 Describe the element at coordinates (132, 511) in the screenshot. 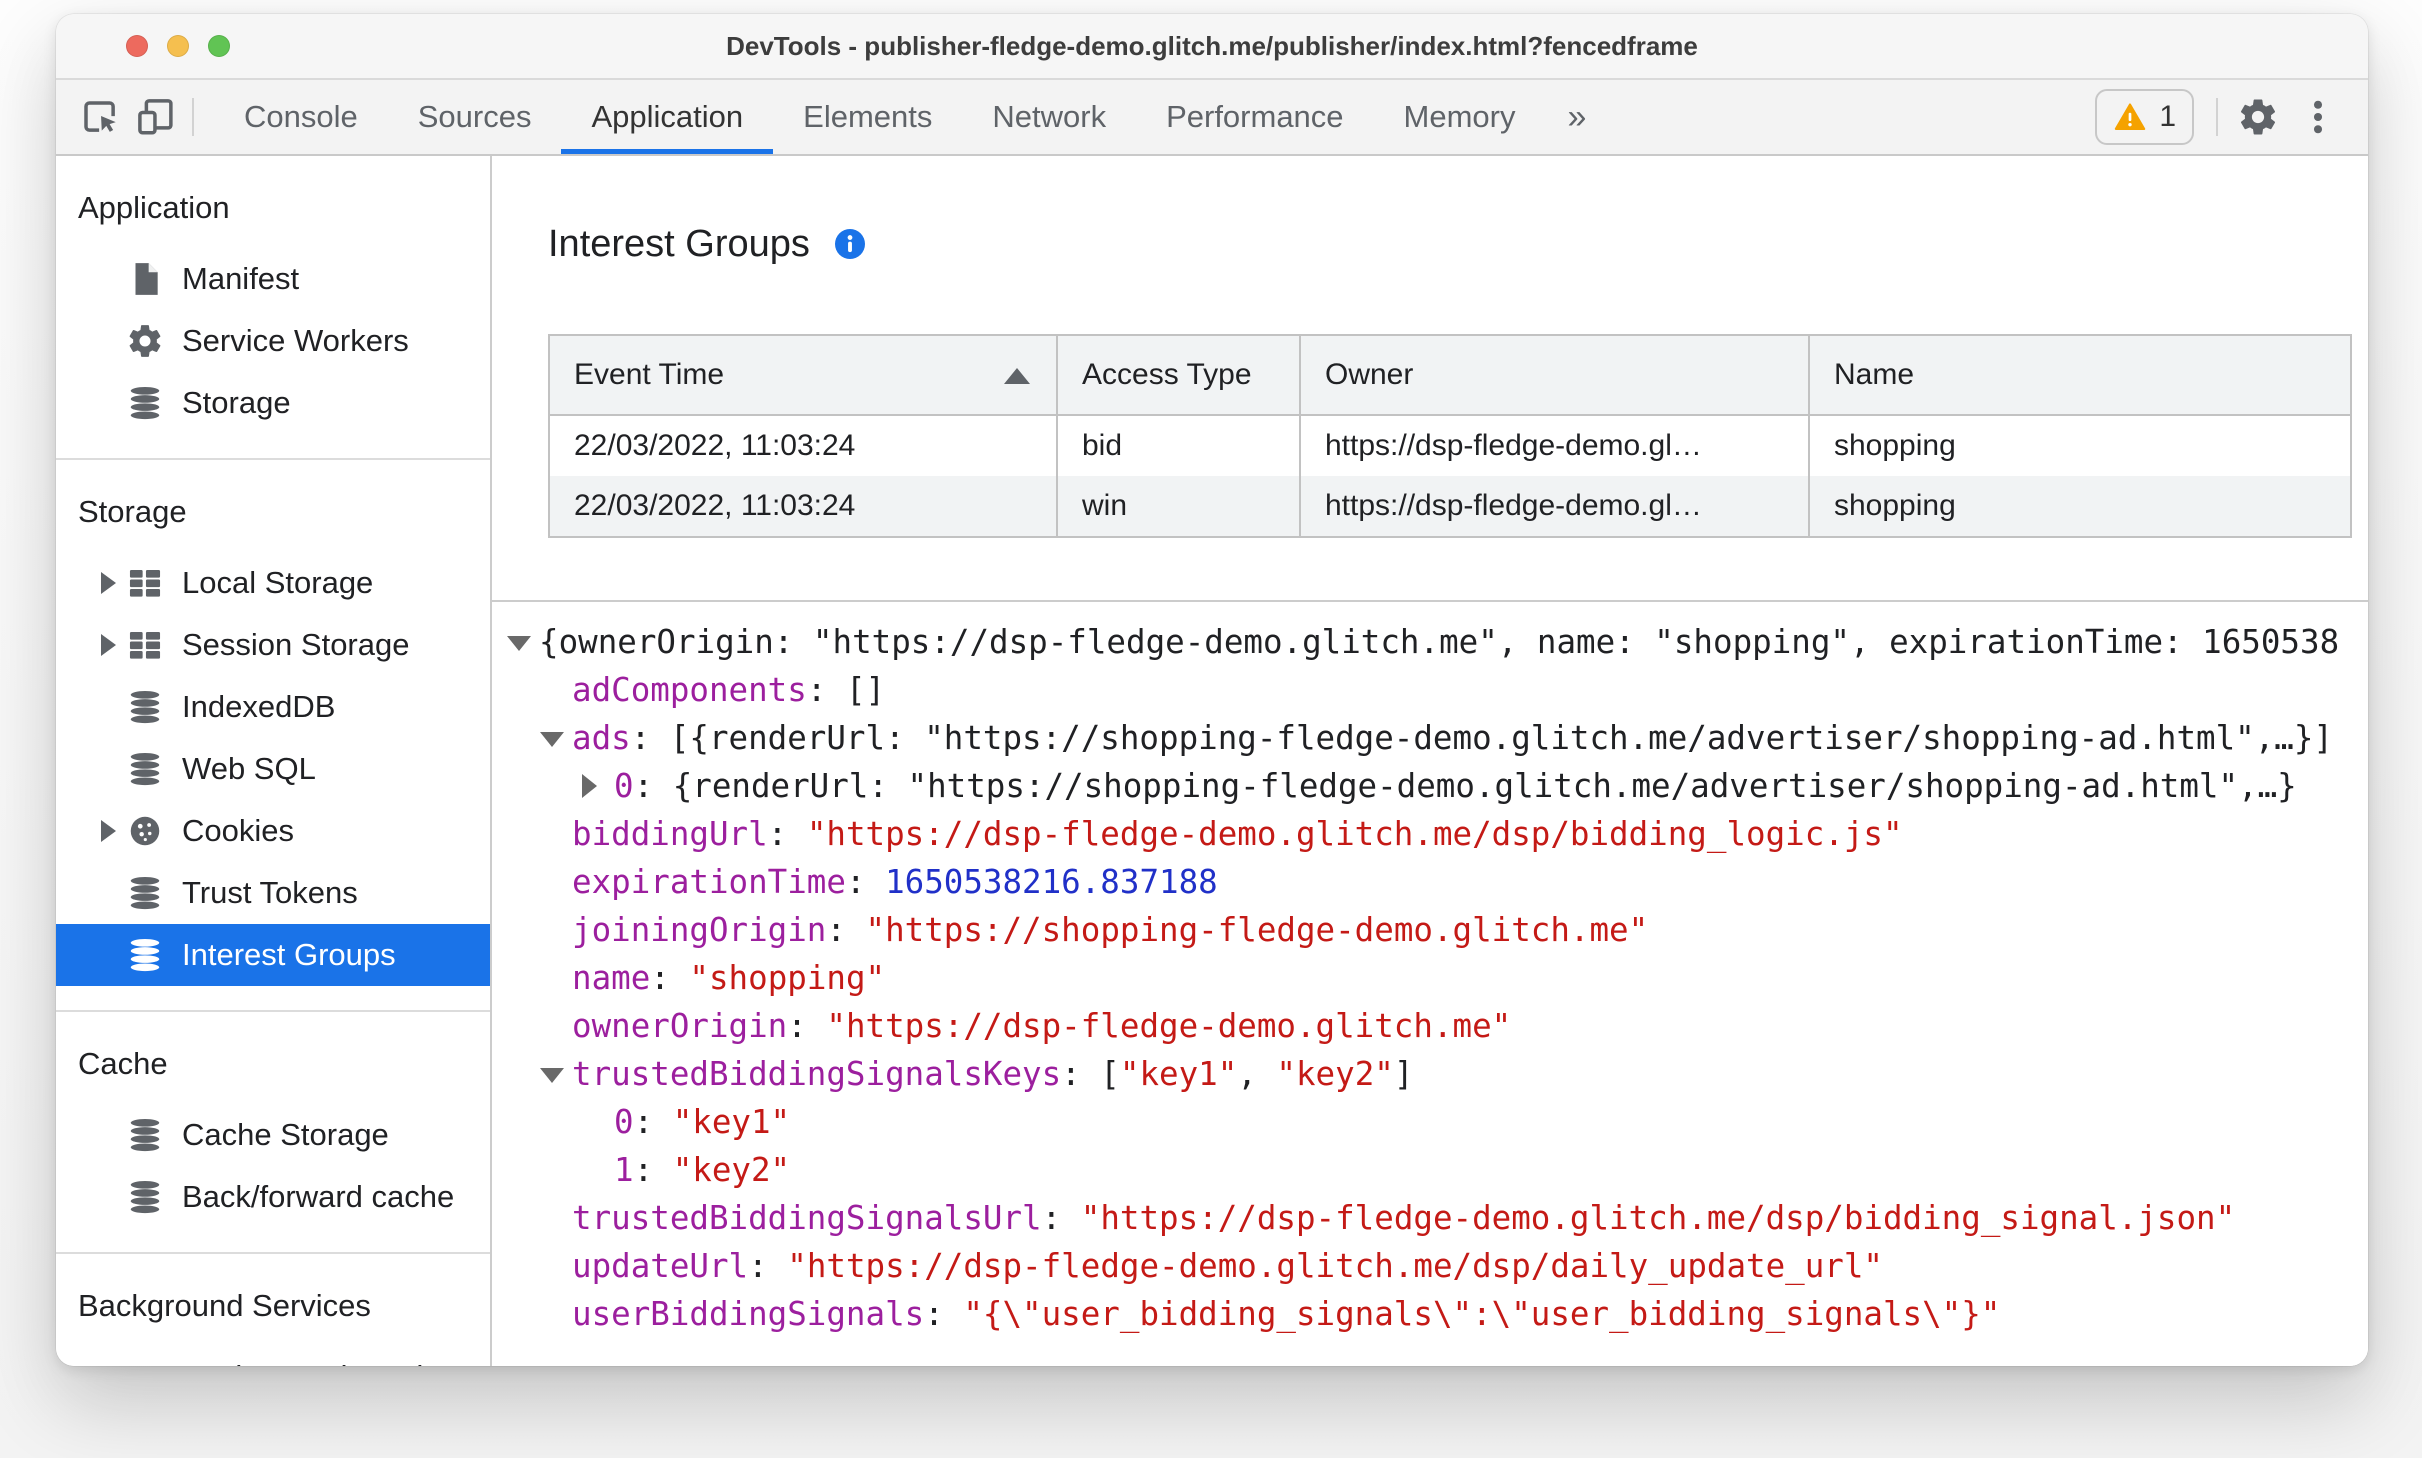

I see `section-title-storage: Storage` at that location.